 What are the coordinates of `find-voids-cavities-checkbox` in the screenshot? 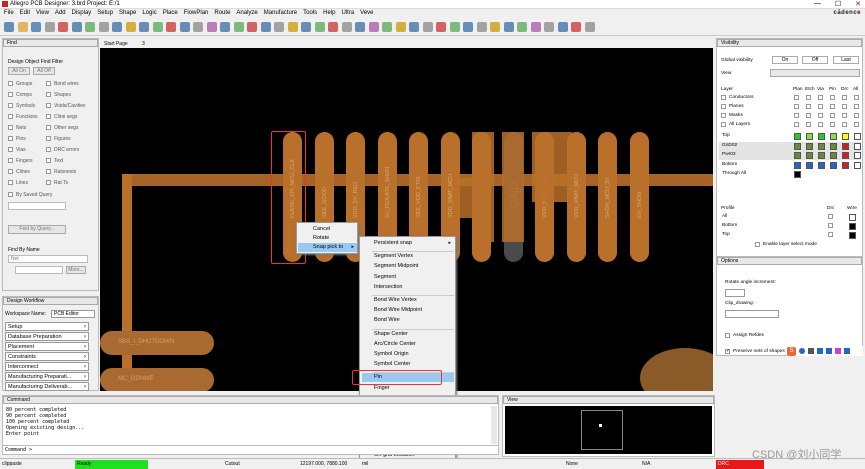 It's located at (48, 105).